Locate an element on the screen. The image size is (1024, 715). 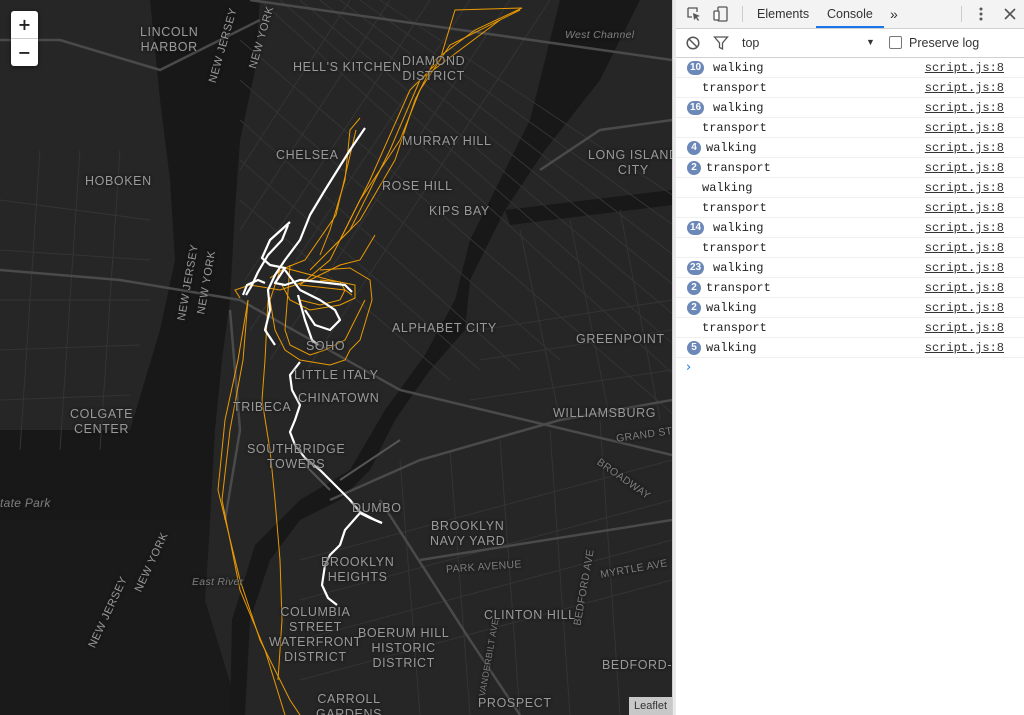
map-label-west-channel: West Channel is located at coordinates (600, 35).